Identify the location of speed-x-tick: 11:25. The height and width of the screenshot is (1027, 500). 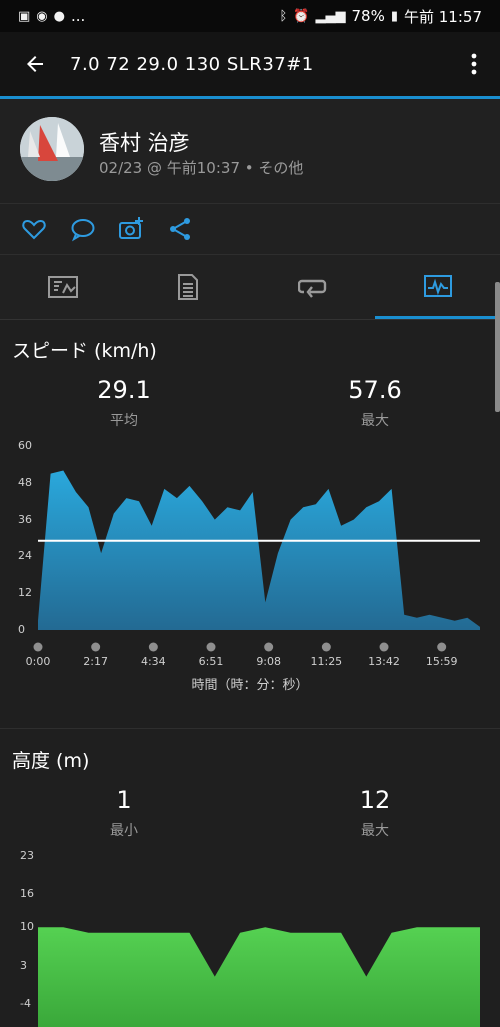
(326, 661).